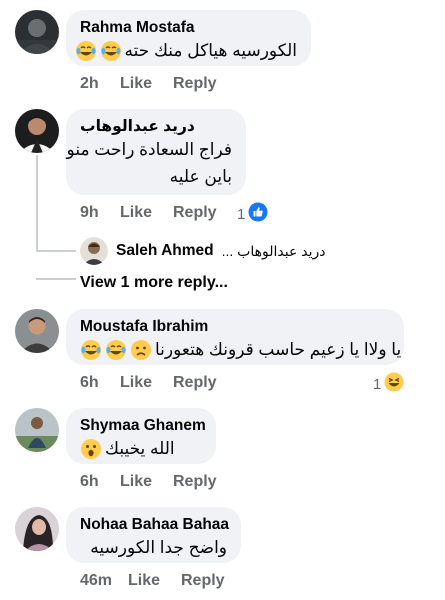  What do you see at coordinates (154, 524) in the screenshot?
I see `comment-author: Nohaa Bahaa Bahaa` at bounding box center [154, 524].